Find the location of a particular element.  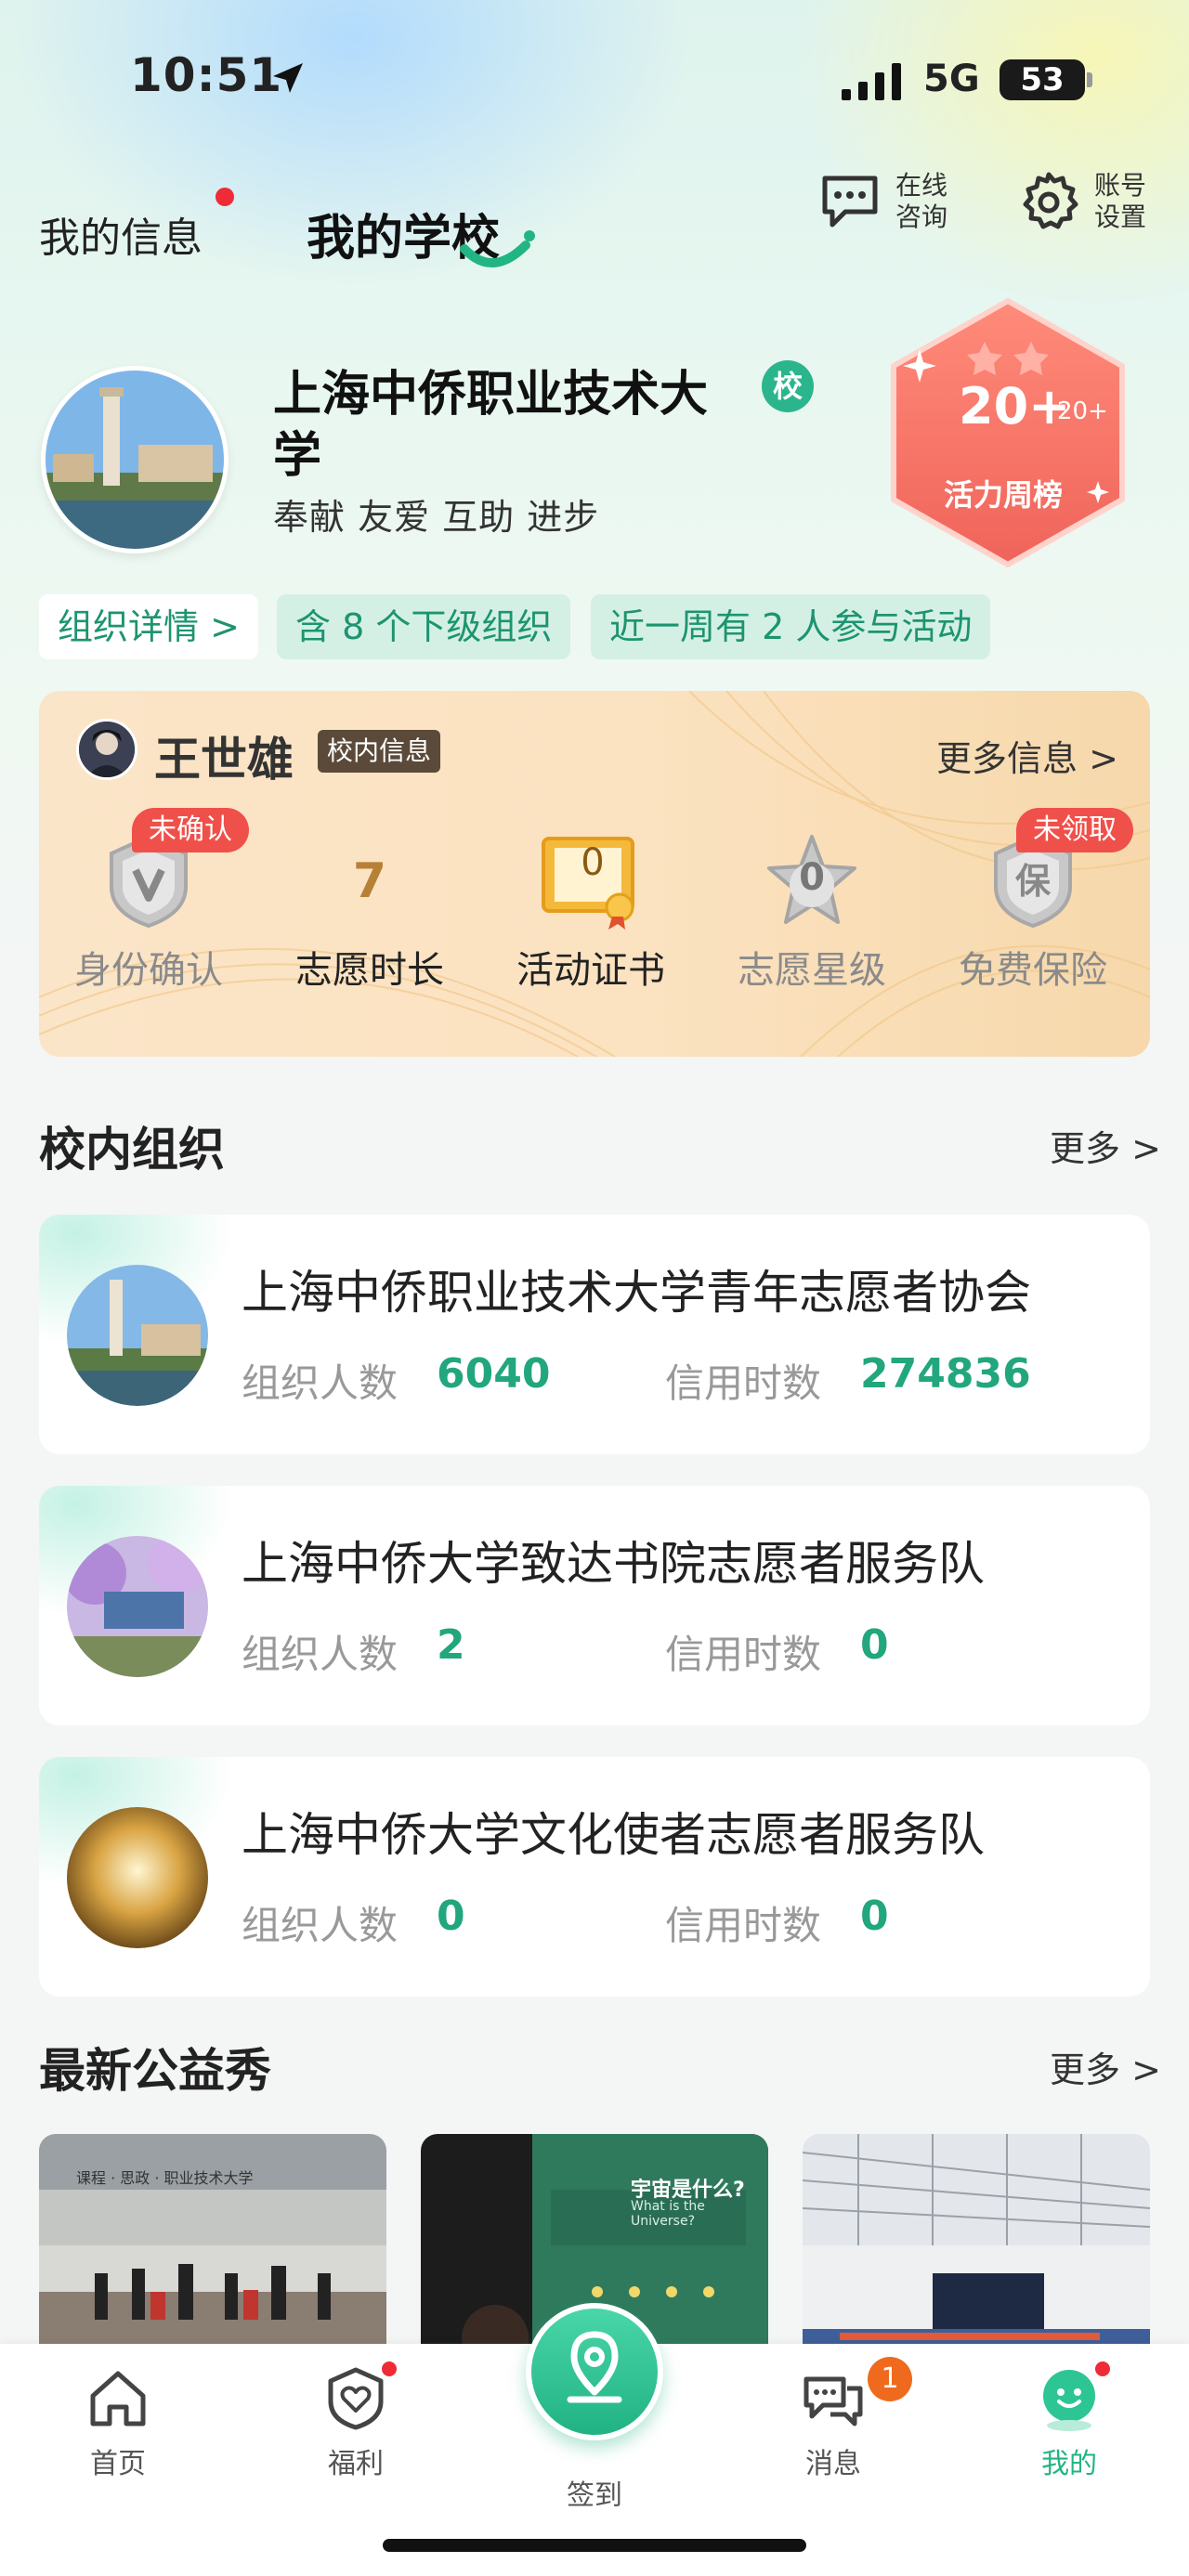

battery-indicator: 53 is located at coordinates (1042, 79).